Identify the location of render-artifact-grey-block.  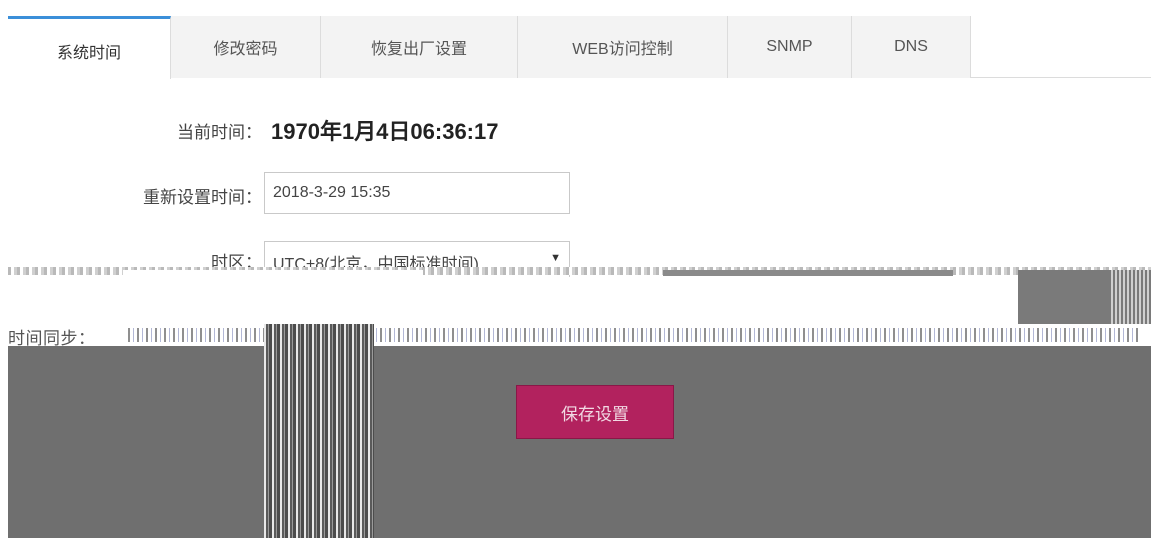
(1084, 301).